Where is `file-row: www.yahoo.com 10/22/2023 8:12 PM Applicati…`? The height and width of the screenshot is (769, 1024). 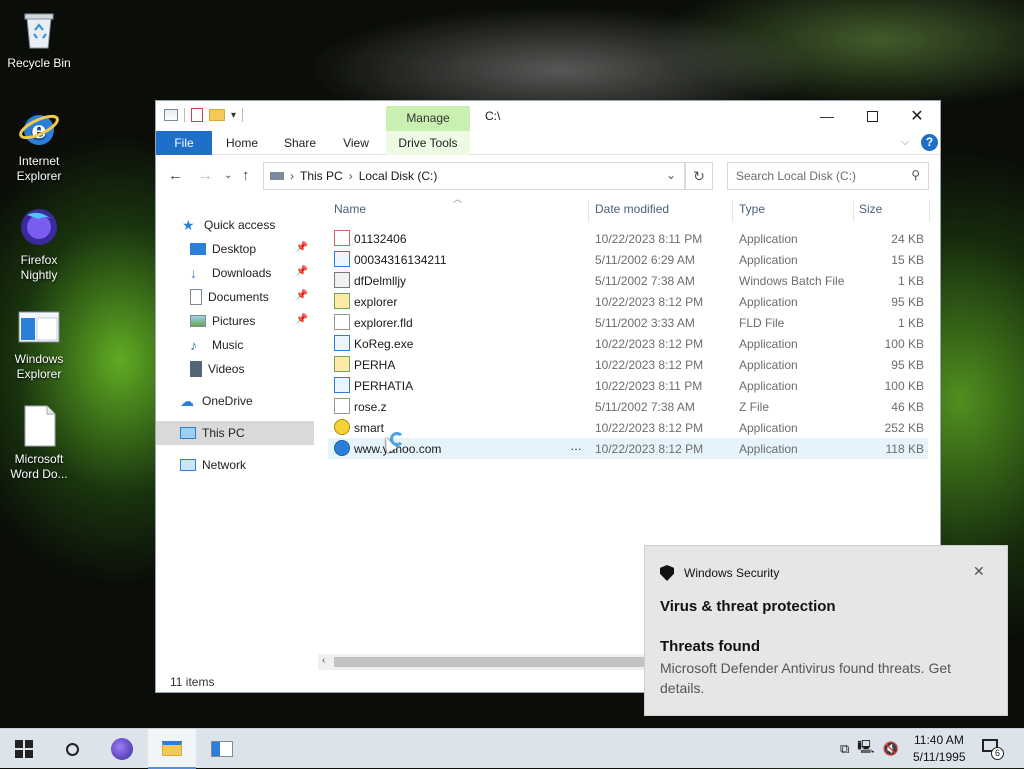 file-row: www.yahoo.com 10/22/2023 8:12 PM Applicati… is located at coordinates (628, 448).